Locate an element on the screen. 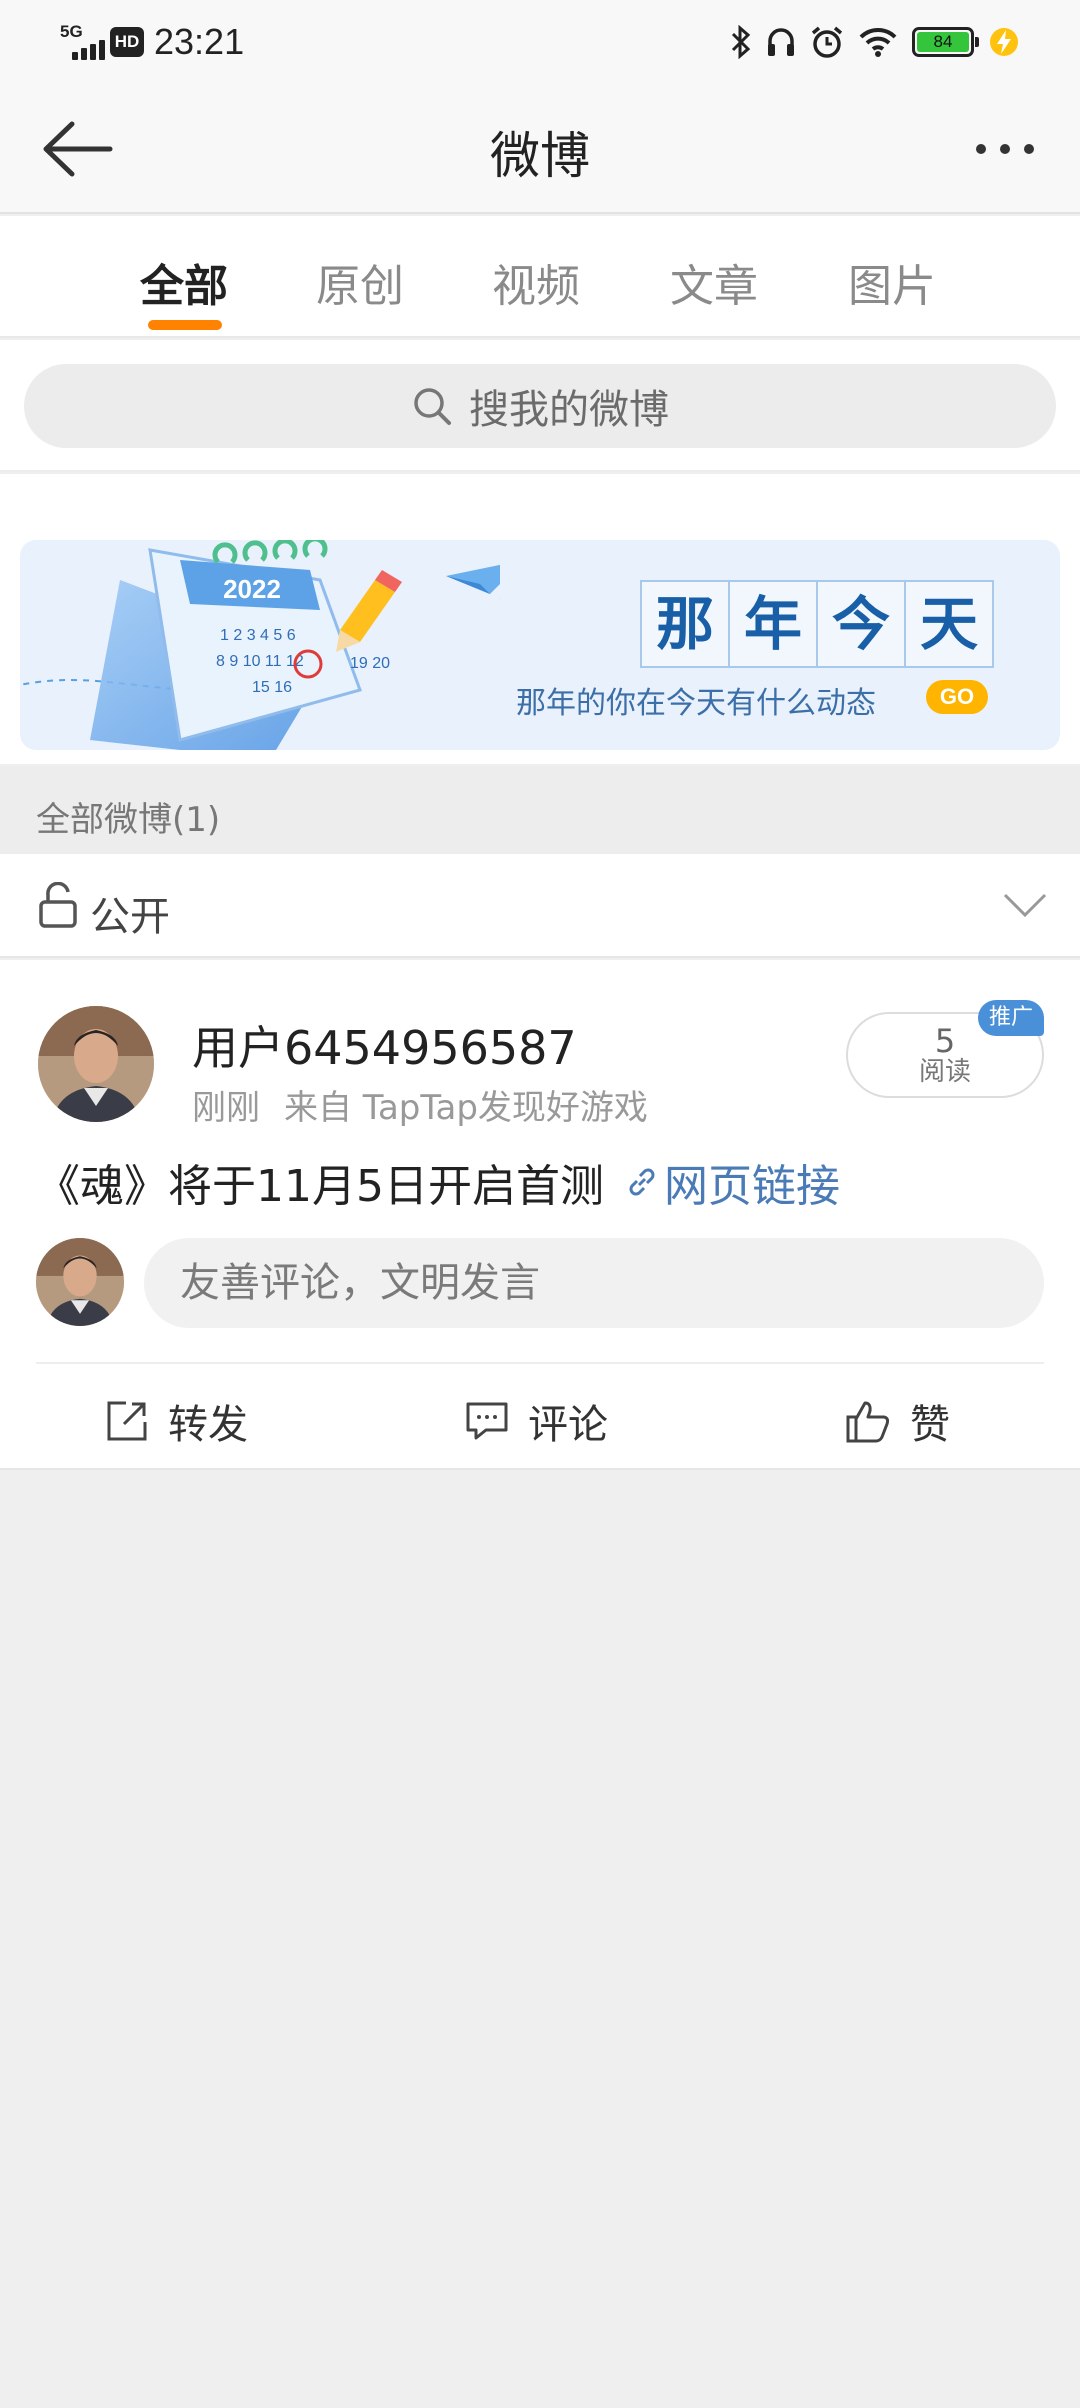 The width and height of the screenshot is (1080, 2408). headphones-icon is located at coordinates (781, 42).